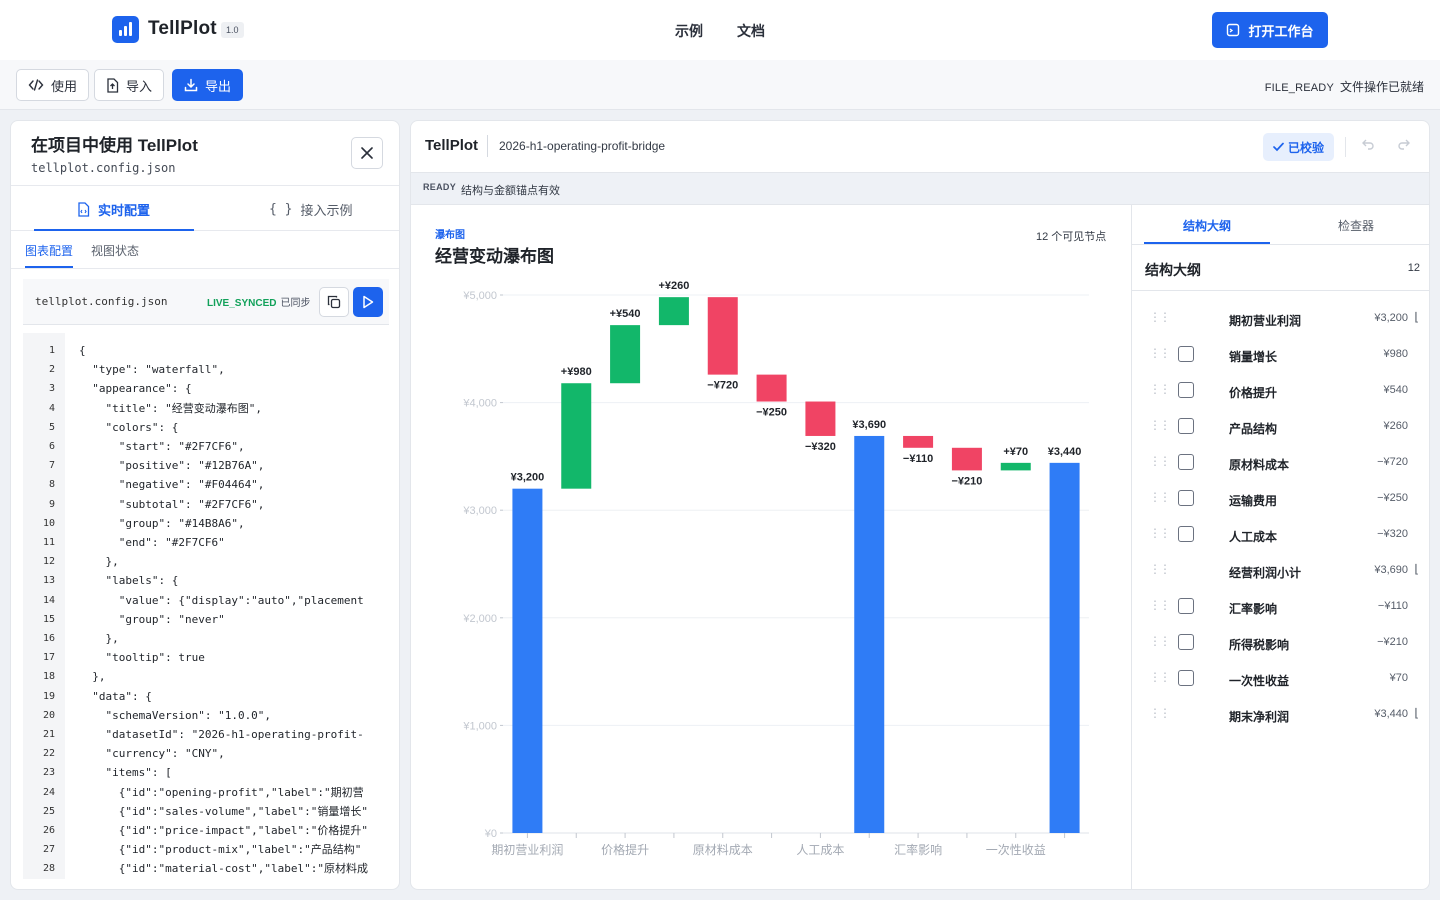  Describe the element at coordinates (1280, 535) in the screenshot. I see `outline-row: ⋮⋮ 人工成本 −¥320` at that location.